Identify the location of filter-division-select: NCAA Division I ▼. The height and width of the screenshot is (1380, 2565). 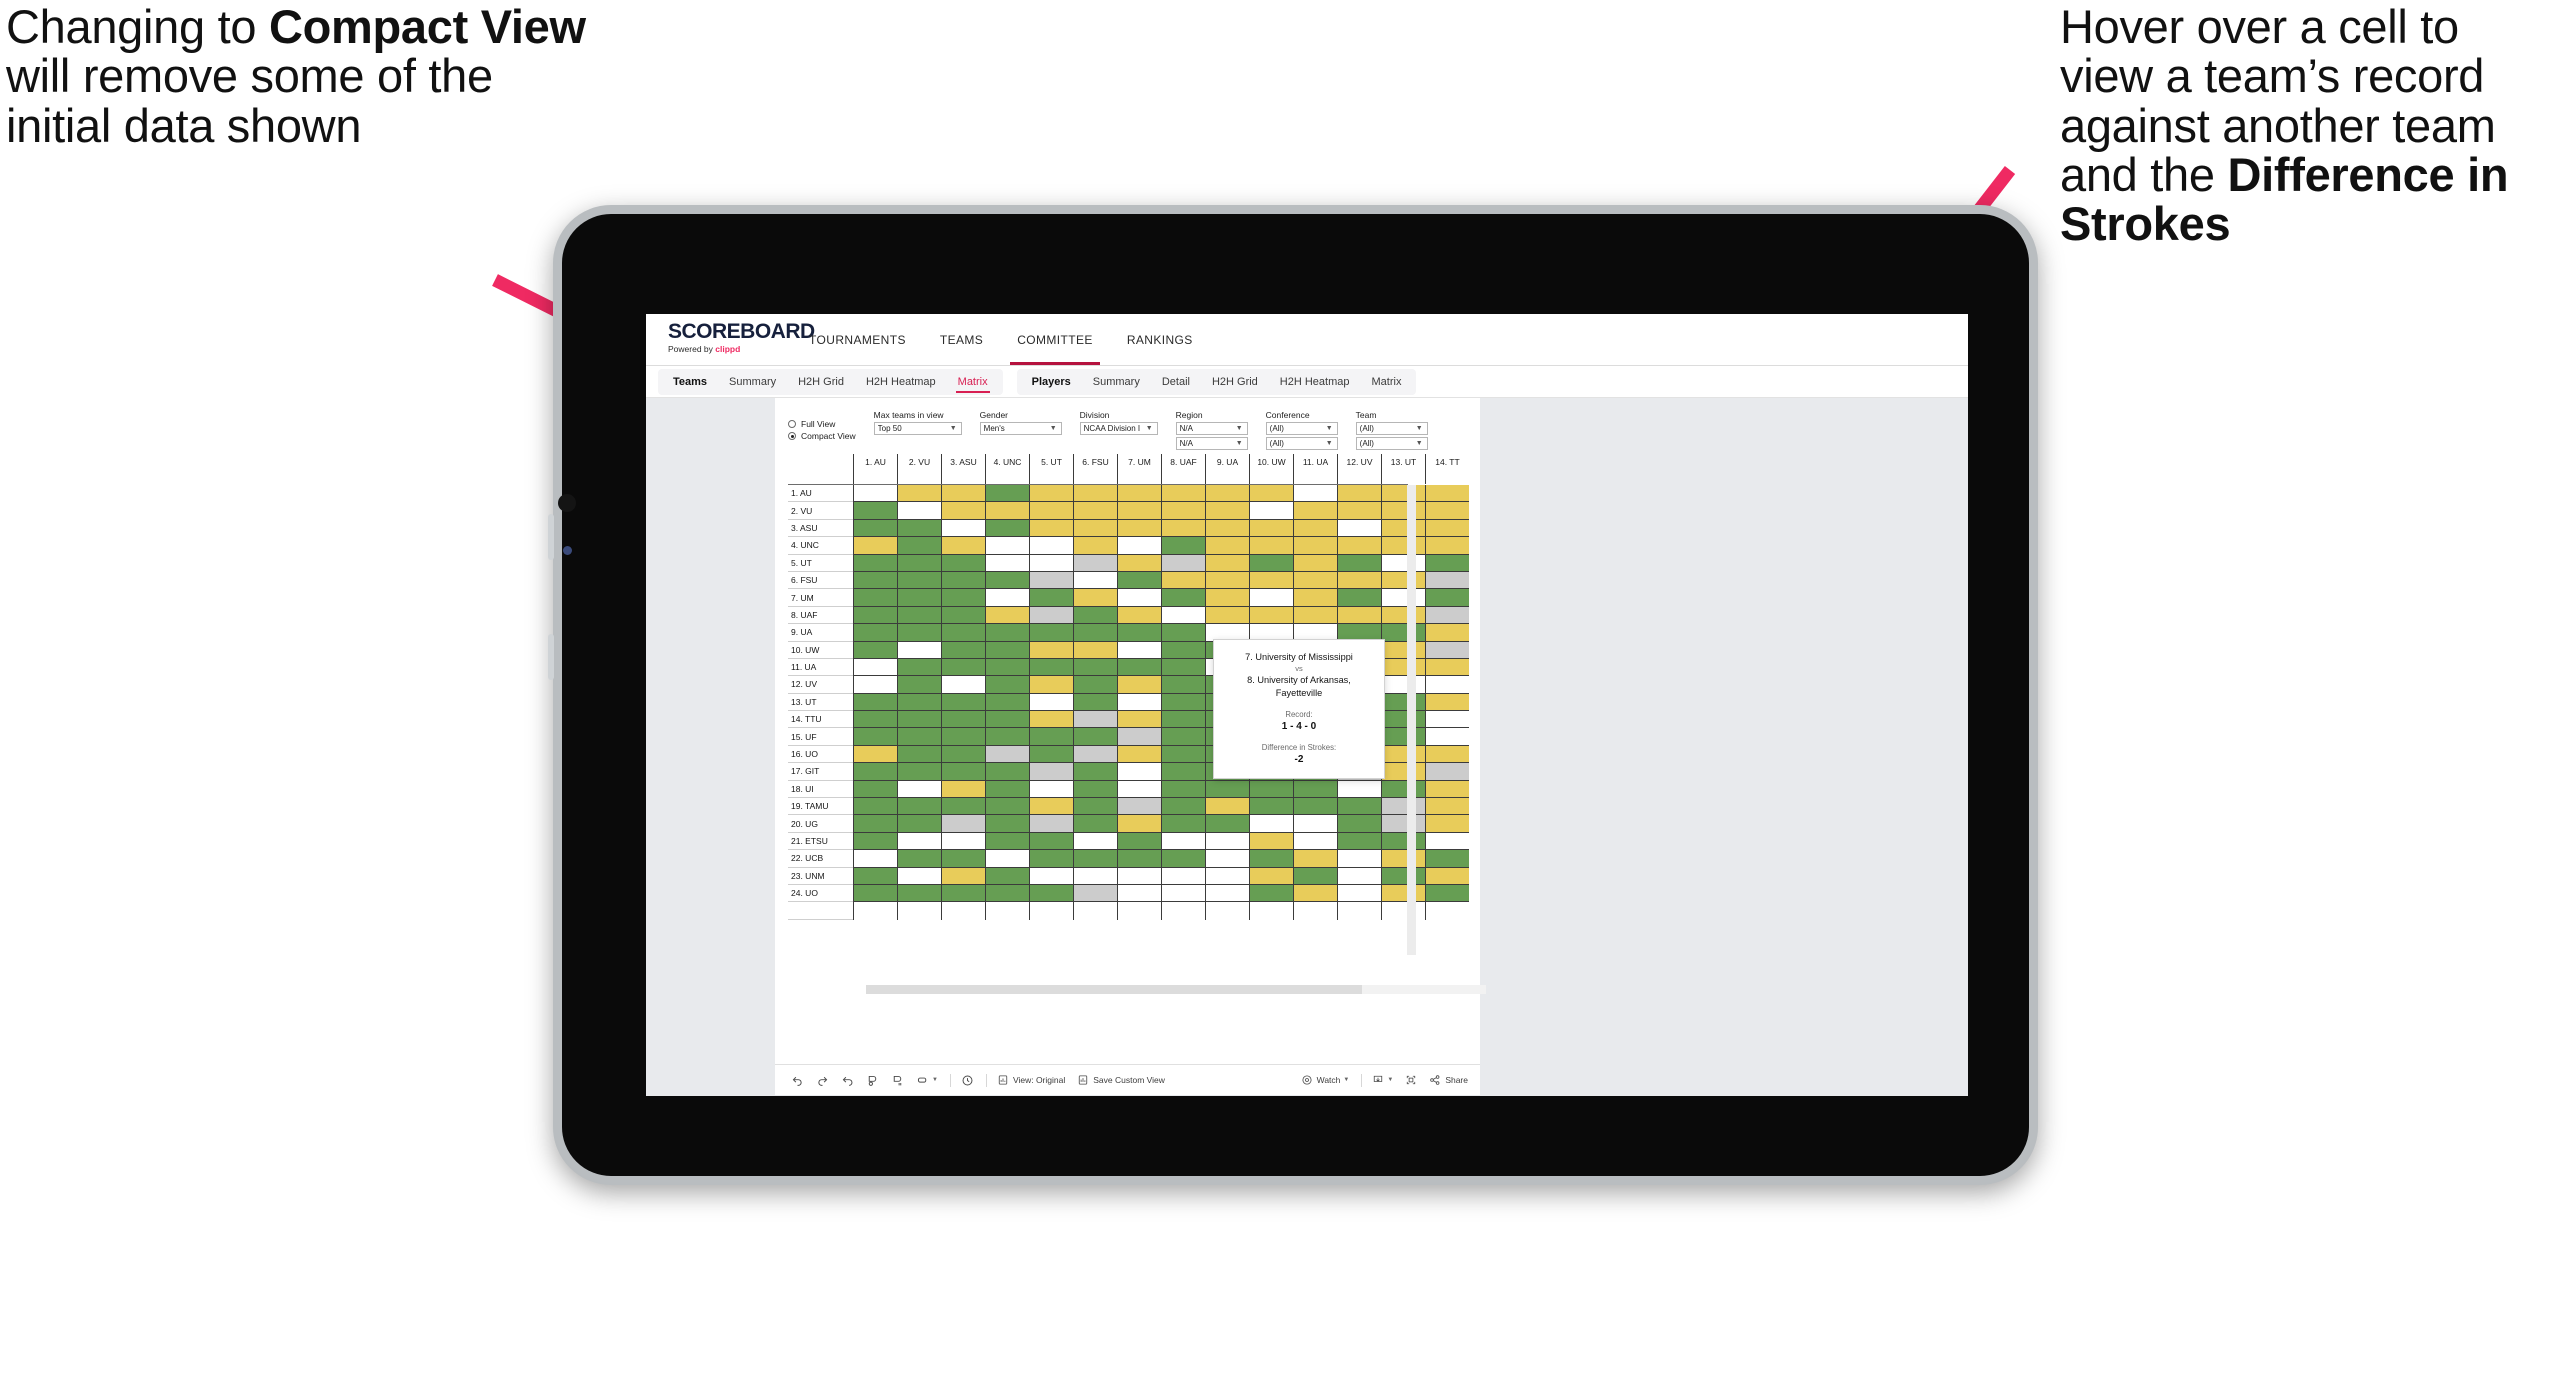
(1118, 428).